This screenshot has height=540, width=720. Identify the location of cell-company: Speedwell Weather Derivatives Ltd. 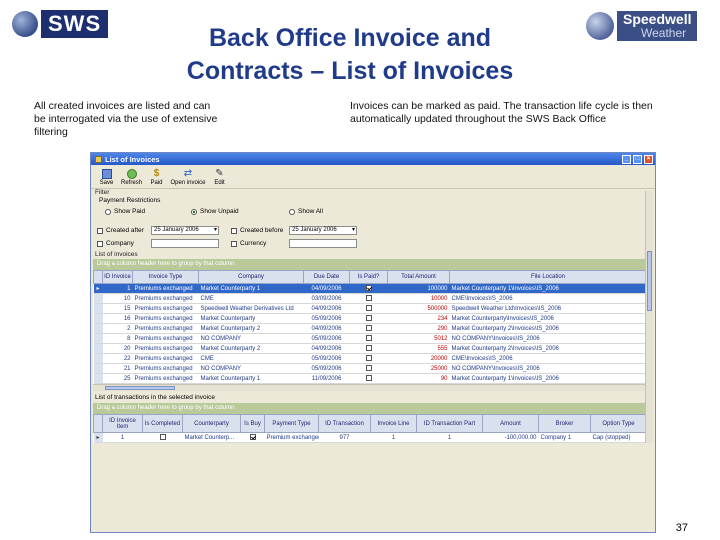
(251, 308).